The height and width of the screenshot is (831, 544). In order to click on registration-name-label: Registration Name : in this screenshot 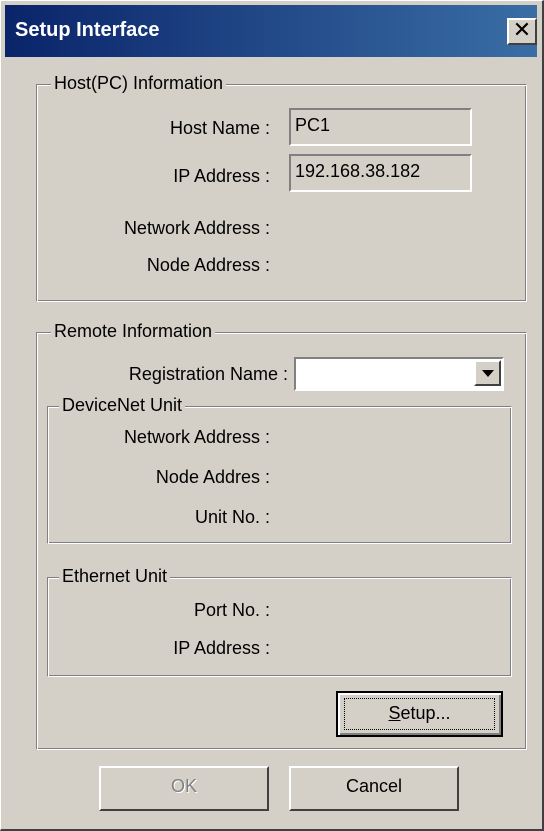, I will do `click(208, 374)`.